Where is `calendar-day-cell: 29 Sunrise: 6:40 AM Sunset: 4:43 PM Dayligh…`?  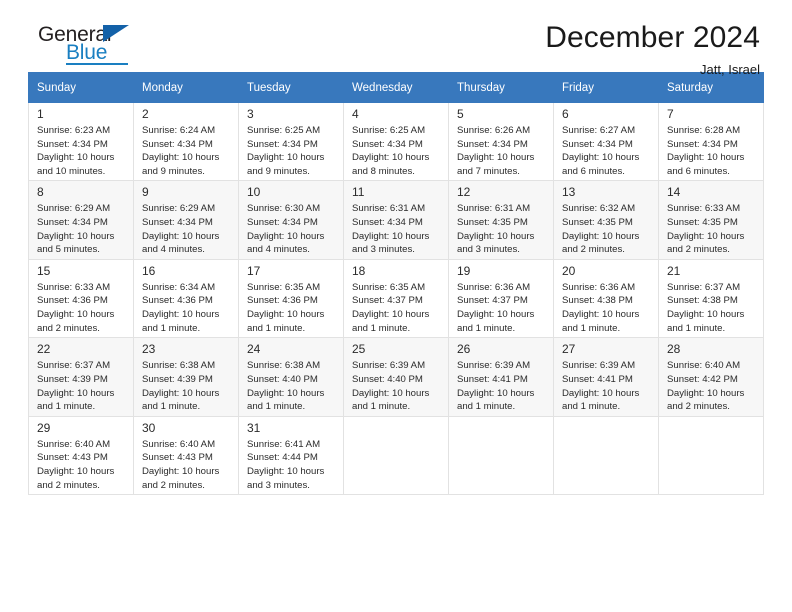 calendar-day-cell: 29 Sunrise: 6:40 AM Sunset: 4:43 PM Dayligh… is located at coordinates (81, 455).